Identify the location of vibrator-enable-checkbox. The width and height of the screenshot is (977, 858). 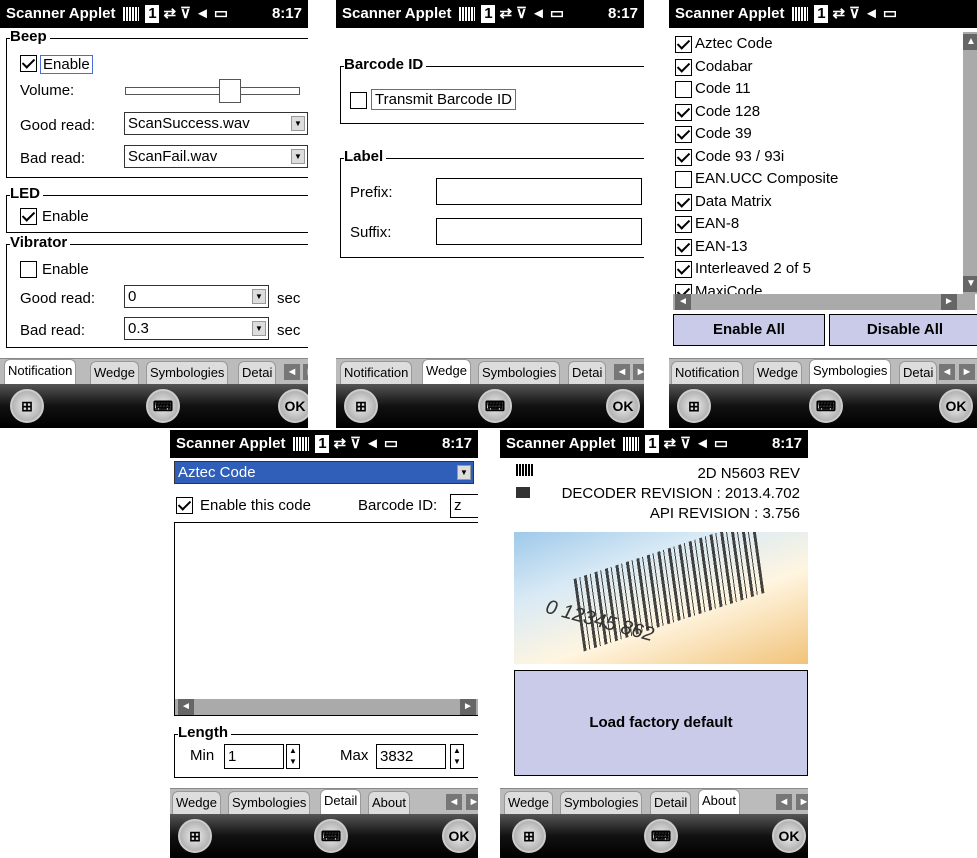
(28, 269).